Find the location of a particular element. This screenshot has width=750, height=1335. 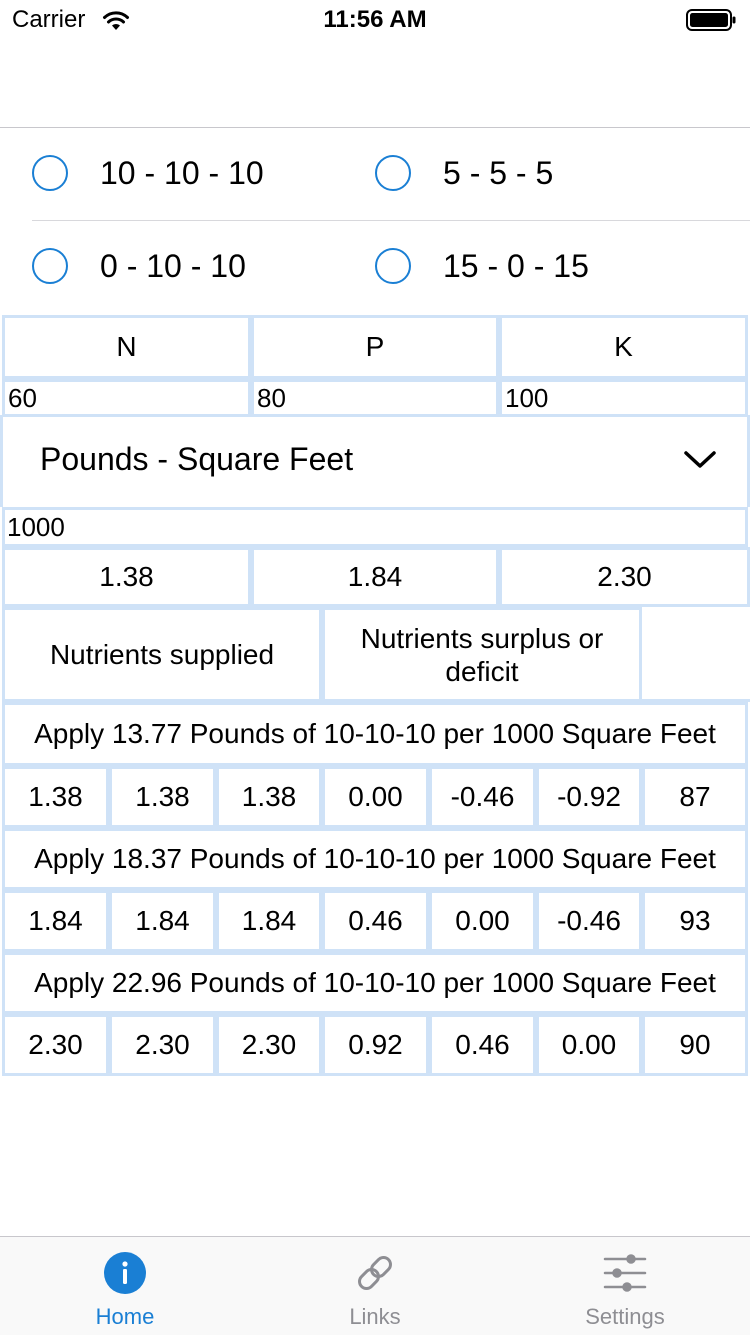

tab-home: Home is located at coordinates (125, 1286).